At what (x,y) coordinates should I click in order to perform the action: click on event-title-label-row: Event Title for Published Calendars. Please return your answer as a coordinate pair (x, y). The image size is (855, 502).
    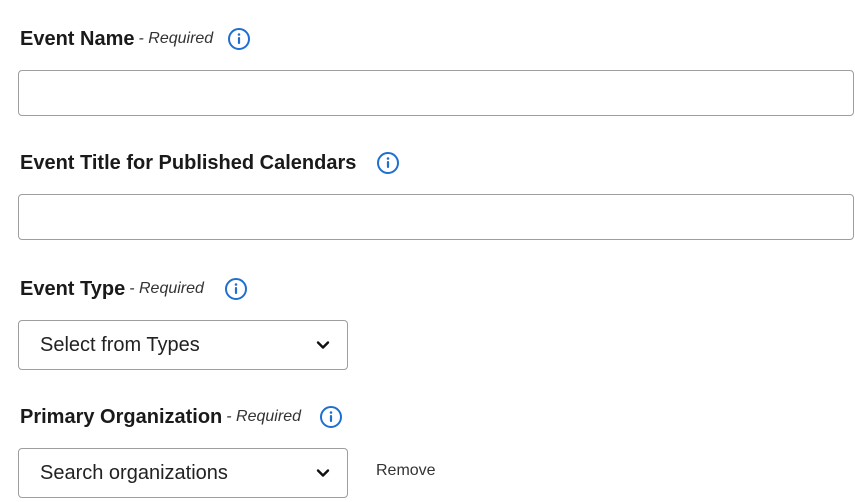
    Looking at the image, I should click on (210, 163).